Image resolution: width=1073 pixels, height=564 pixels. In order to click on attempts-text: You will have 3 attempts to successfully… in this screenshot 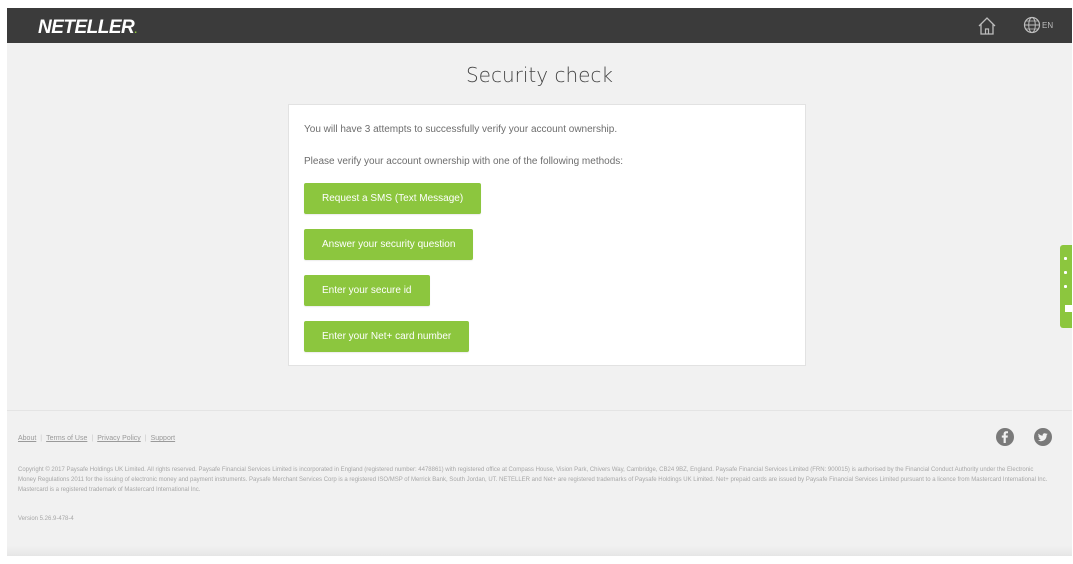, I will do `click(461, 129)`.